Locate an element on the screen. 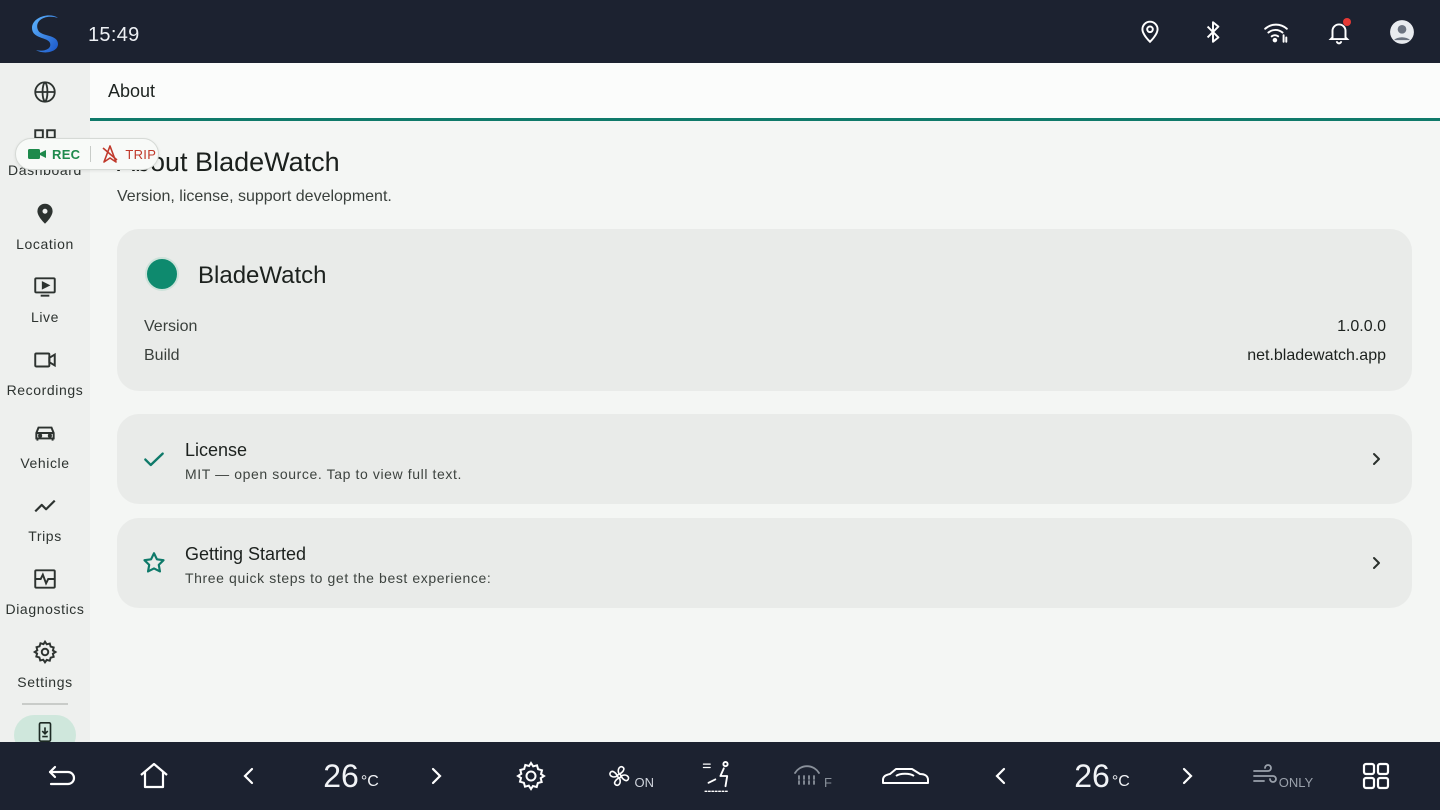  sidebar-item-location: Location is located at coordinates (45, 236).